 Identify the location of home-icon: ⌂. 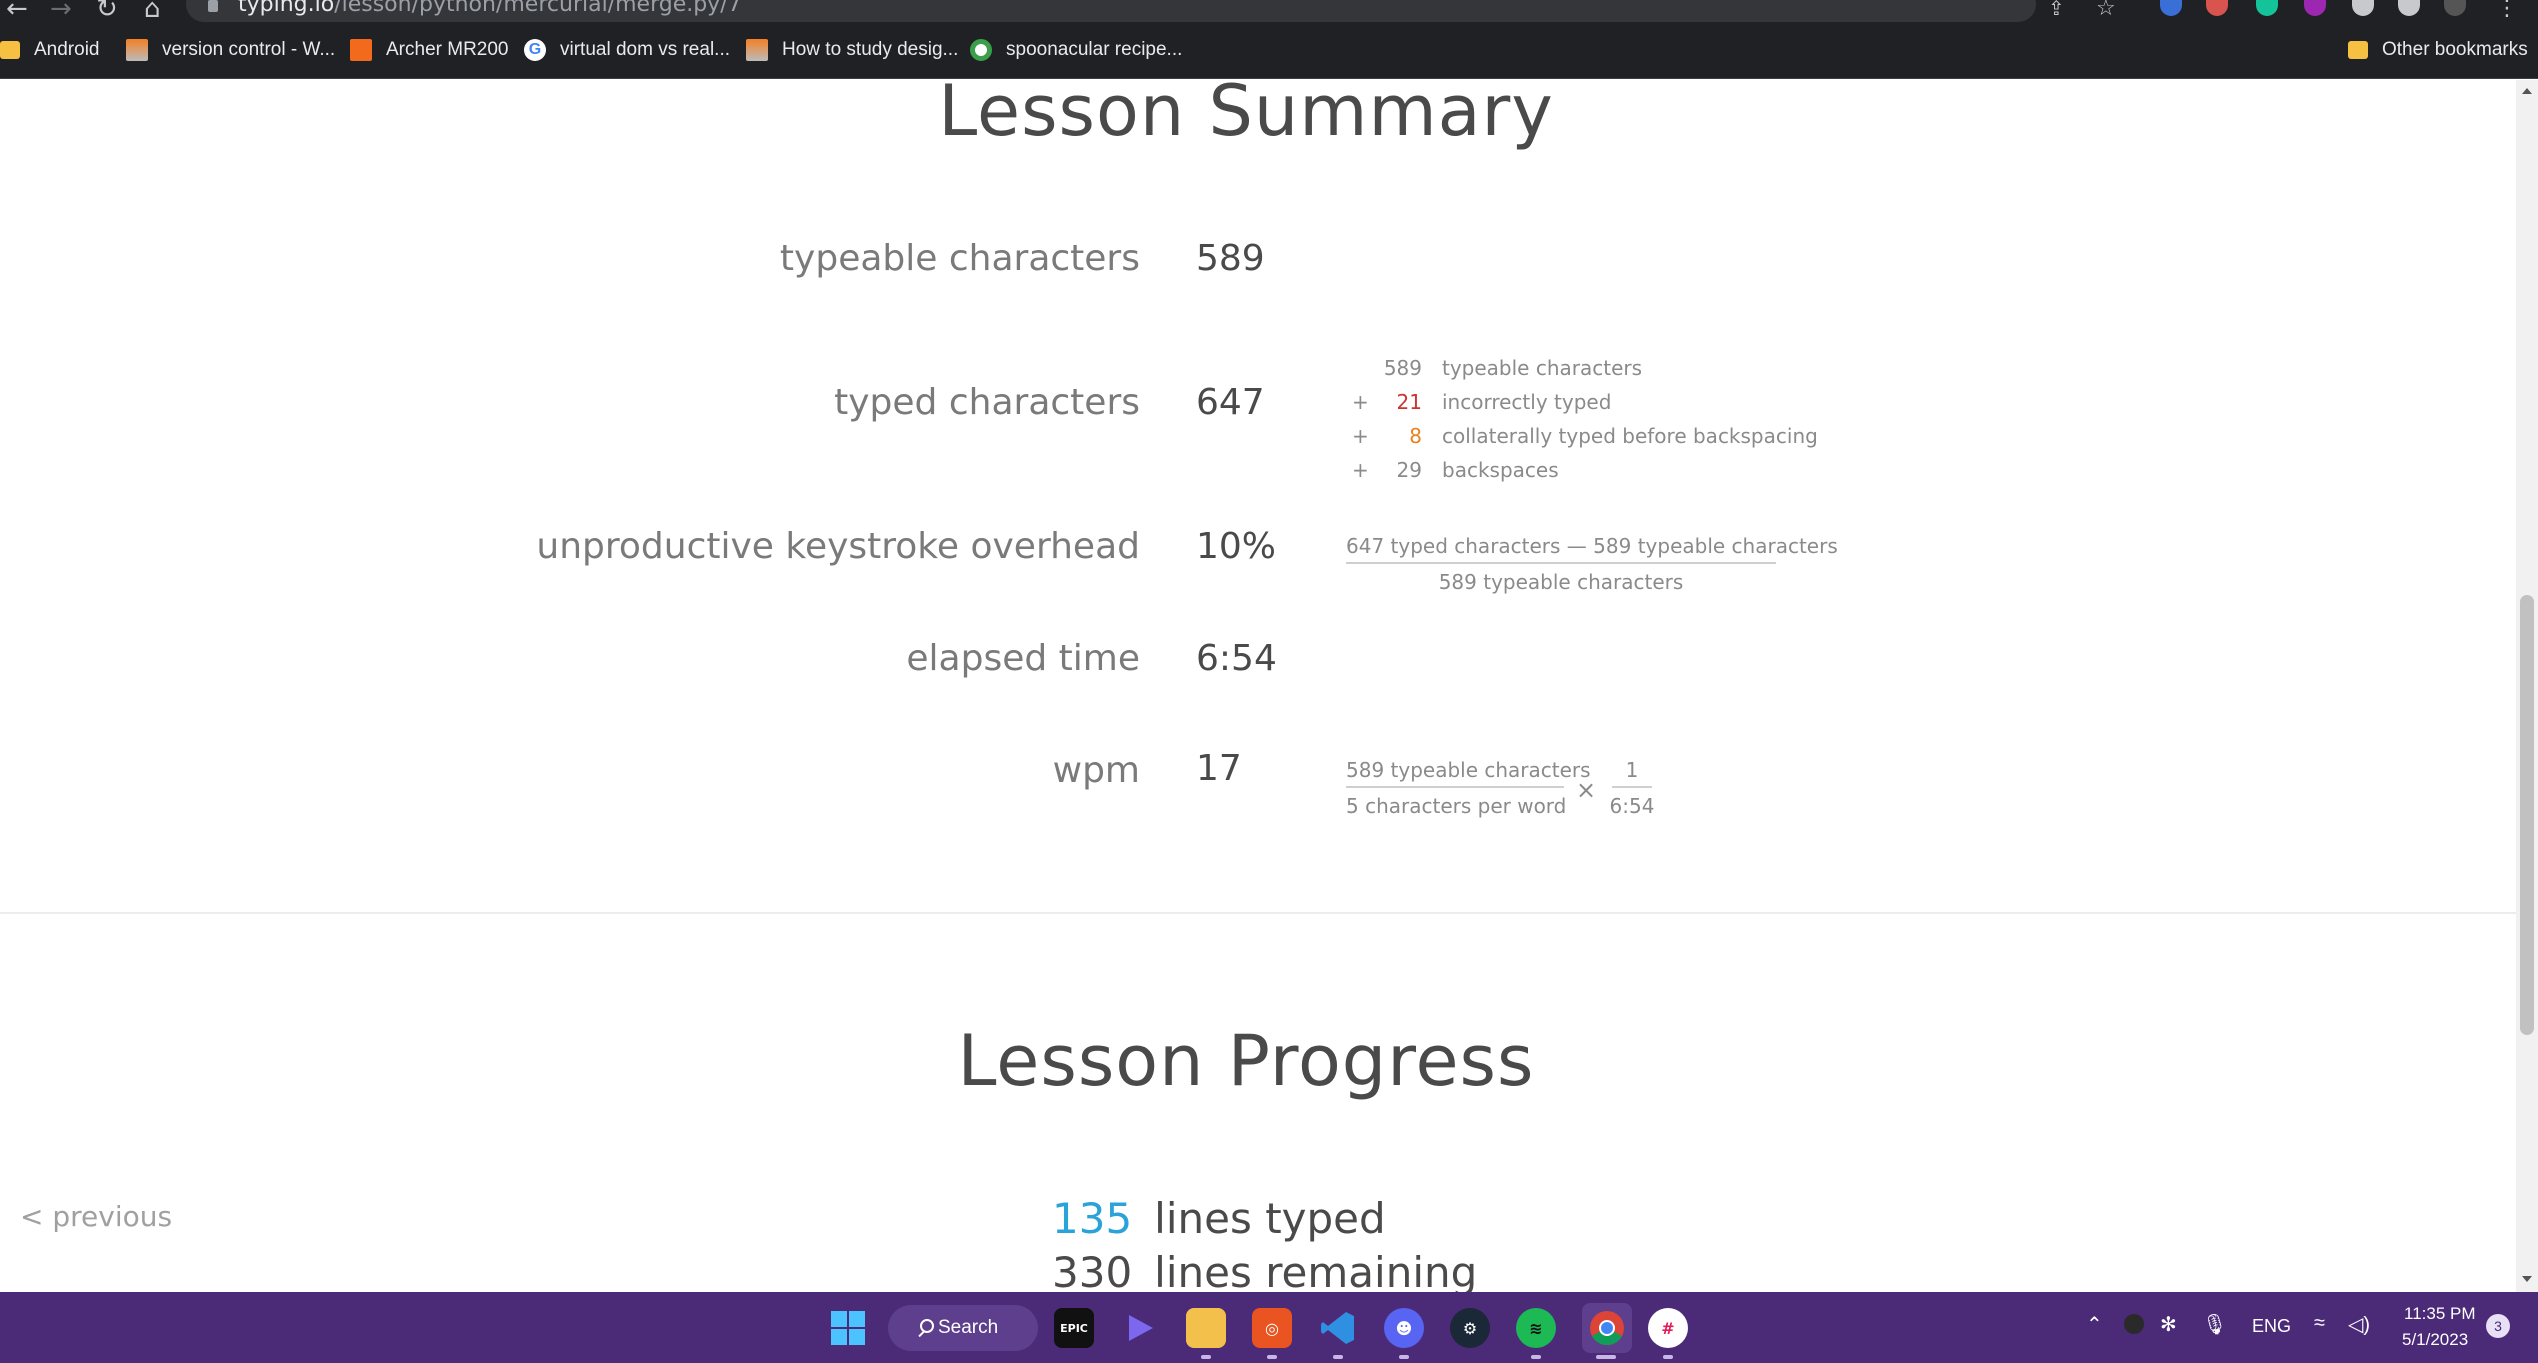
(152, 12).